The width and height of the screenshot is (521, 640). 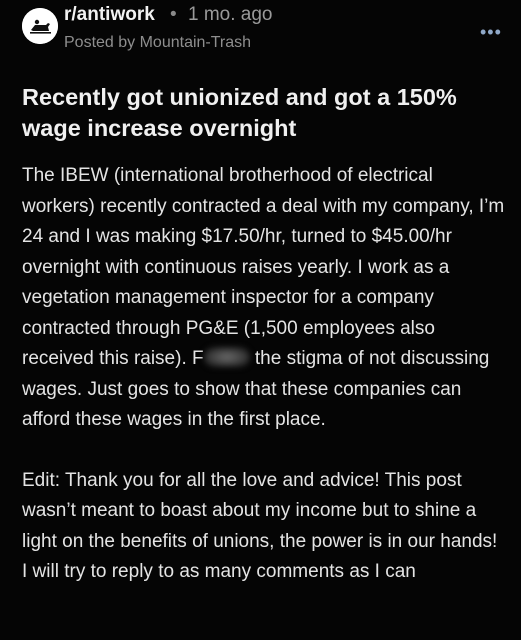 I want to click on more-dots-icon: •••, so click(x=491, y=32).